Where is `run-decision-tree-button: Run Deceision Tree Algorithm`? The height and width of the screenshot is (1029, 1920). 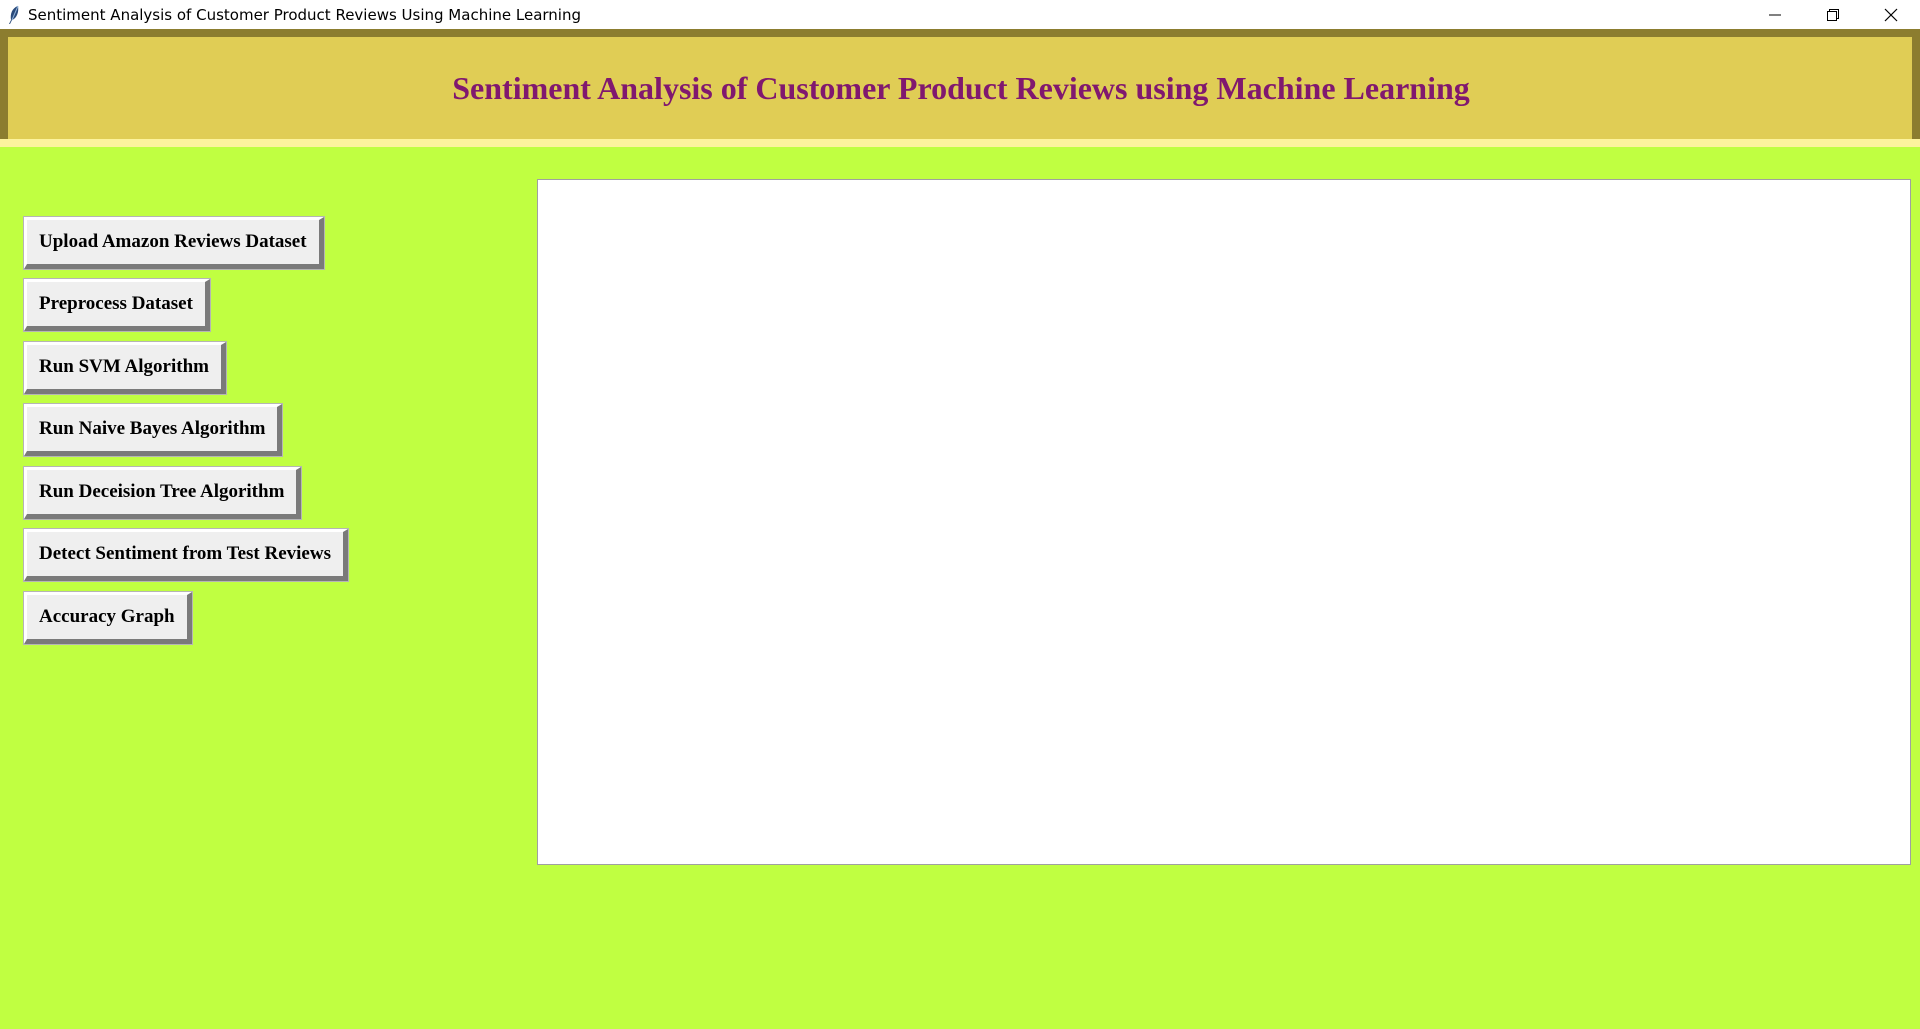
run-decision-tree-button: Run Deceision Tree Algorithm is located at coordinates (162, 493).